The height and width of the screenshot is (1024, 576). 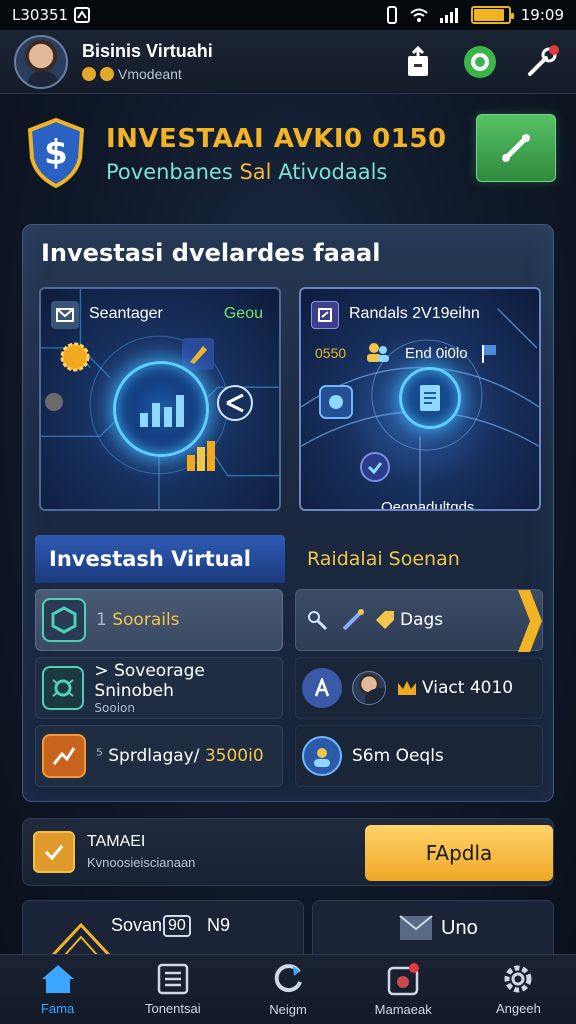 I want to click on list-item: Viact 4010, so click(x=419, y=688).